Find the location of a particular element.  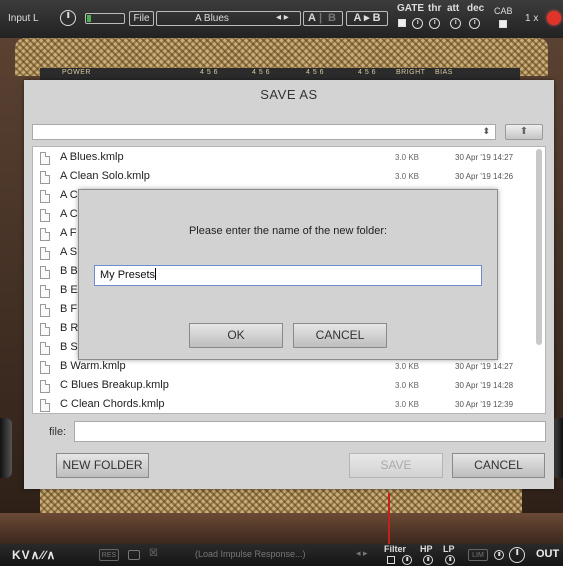

lp-knob is located at coordinates (450, 560).